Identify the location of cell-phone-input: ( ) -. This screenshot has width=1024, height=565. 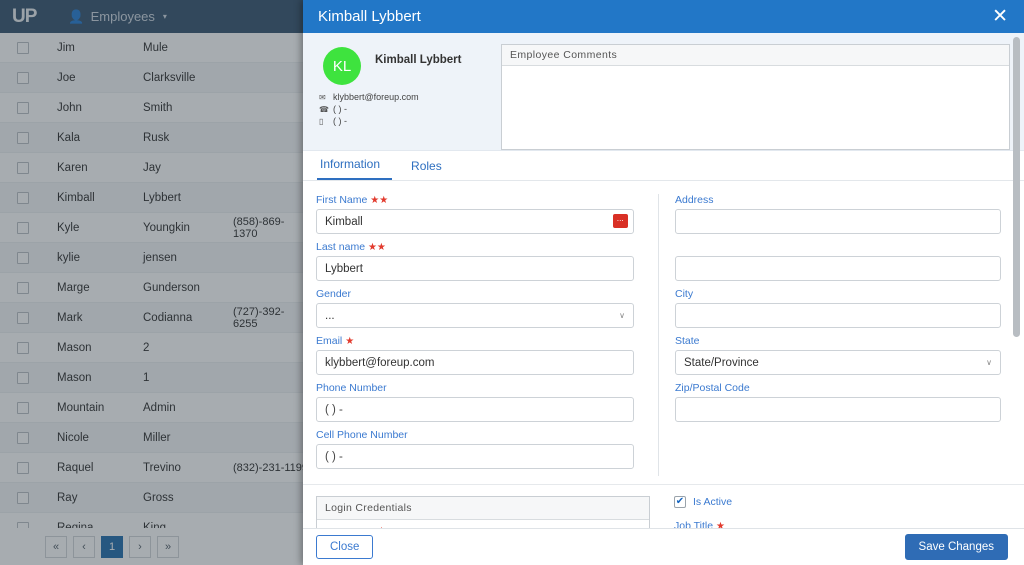
(475, 456).